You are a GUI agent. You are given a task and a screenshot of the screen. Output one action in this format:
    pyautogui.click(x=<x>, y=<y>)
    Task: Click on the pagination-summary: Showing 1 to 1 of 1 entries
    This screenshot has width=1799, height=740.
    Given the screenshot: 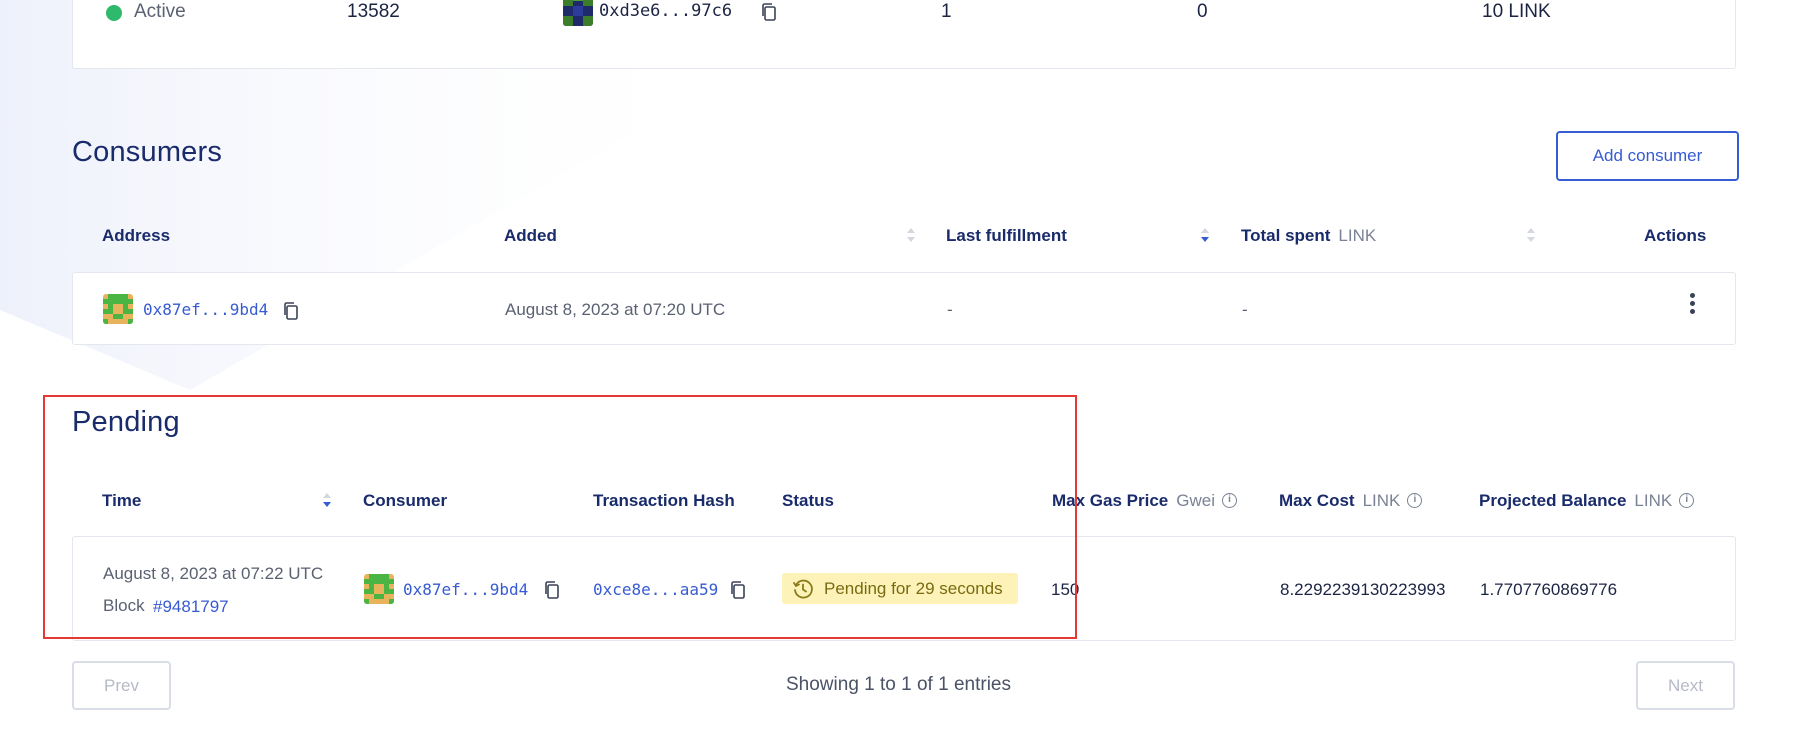 What is the action you would take?
    pyautogui.click(x=898, y=684)
    